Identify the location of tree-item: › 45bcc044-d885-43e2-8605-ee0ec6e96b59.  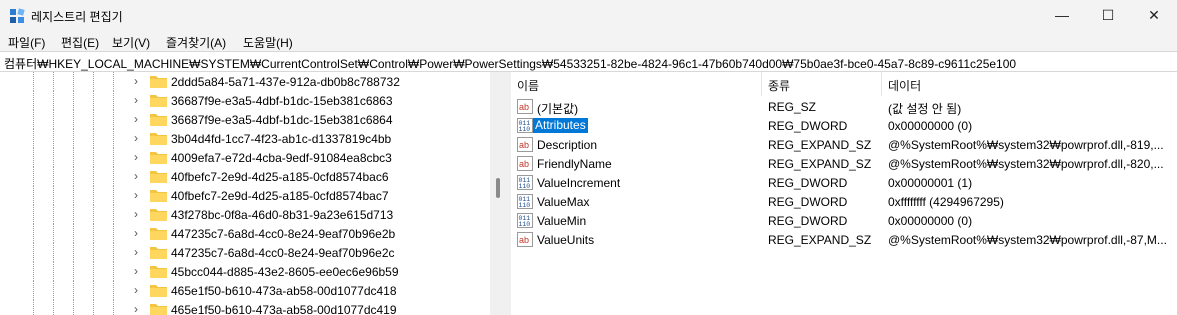
(245, 271).